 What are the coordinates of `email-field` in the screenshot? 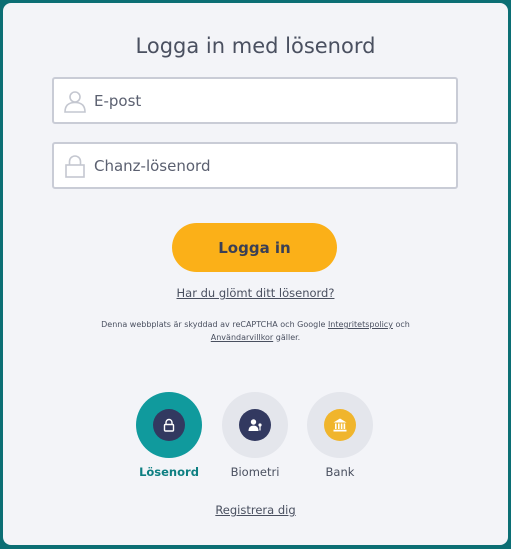 It's located at (255, 100).